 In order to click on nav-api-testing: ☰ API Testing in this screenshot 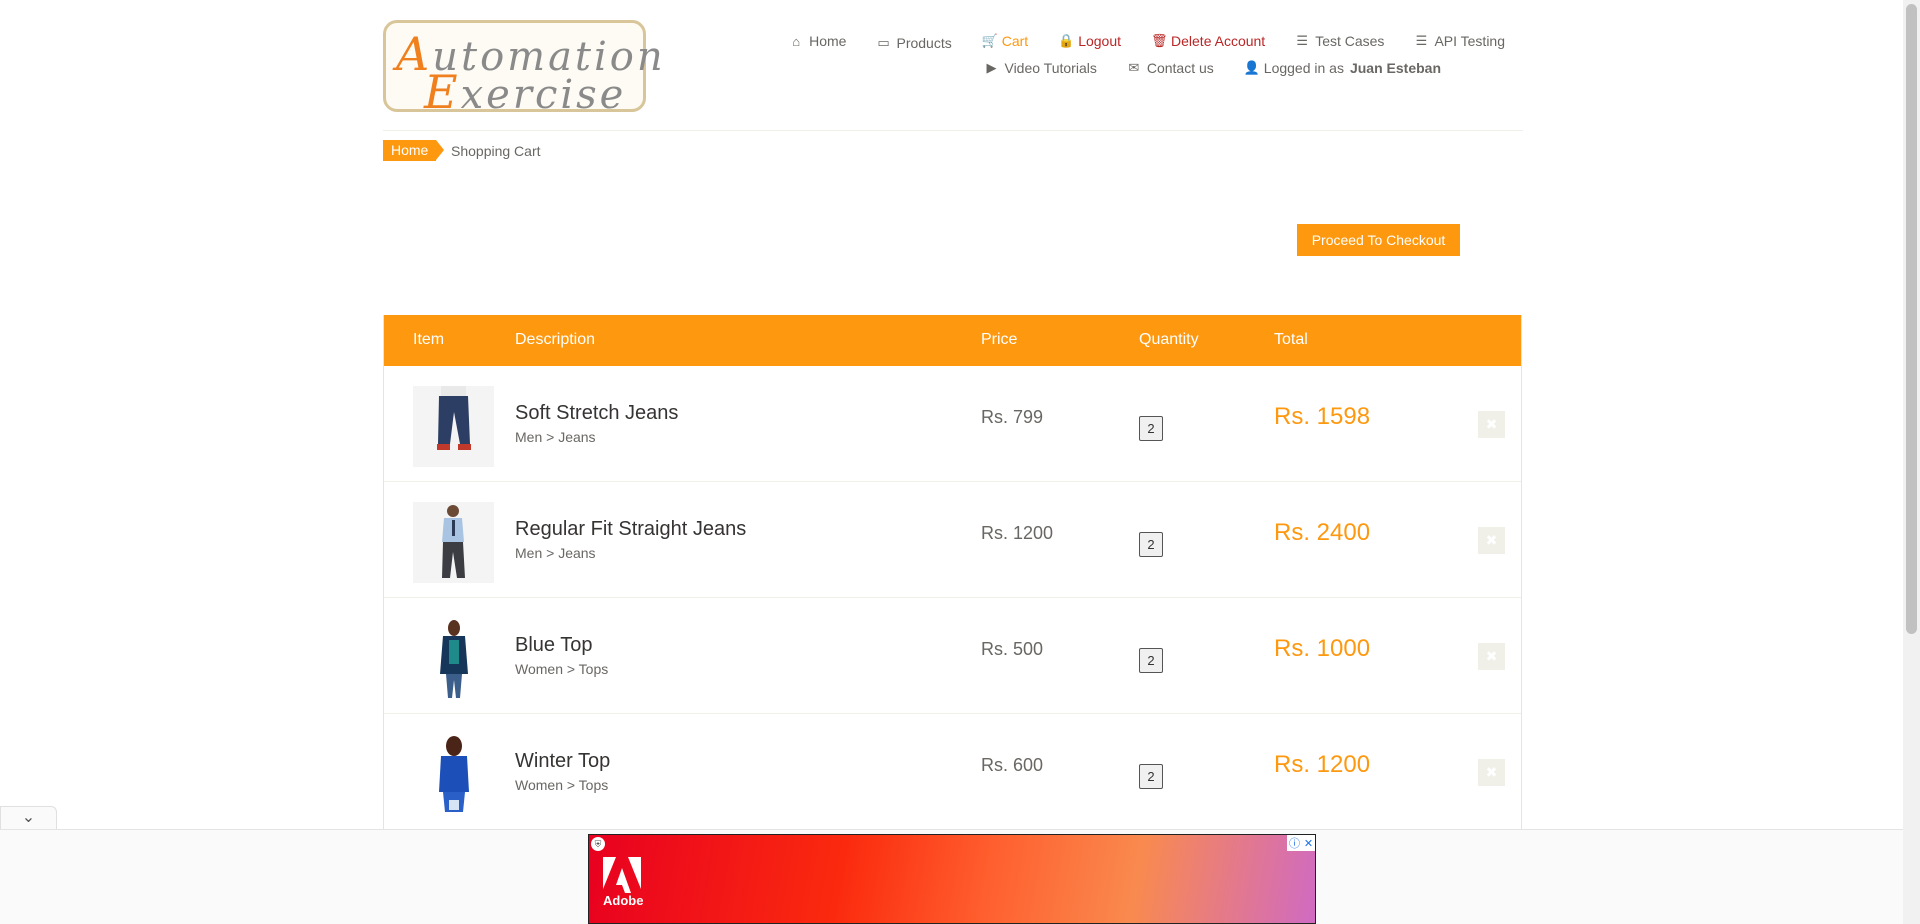, I will do `click(1459, 41)`.